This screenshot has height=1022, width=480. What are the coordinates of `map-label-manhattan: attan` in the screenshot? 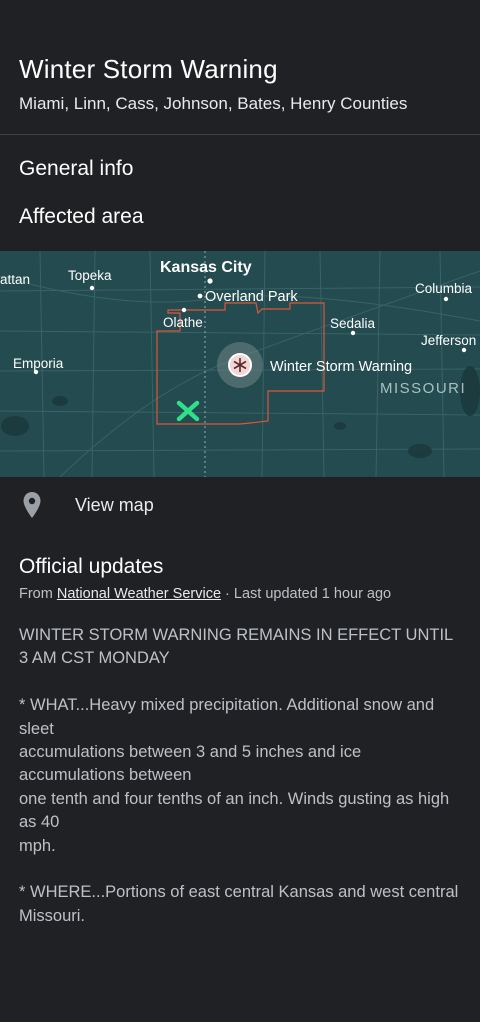 It's located at (15, 279).